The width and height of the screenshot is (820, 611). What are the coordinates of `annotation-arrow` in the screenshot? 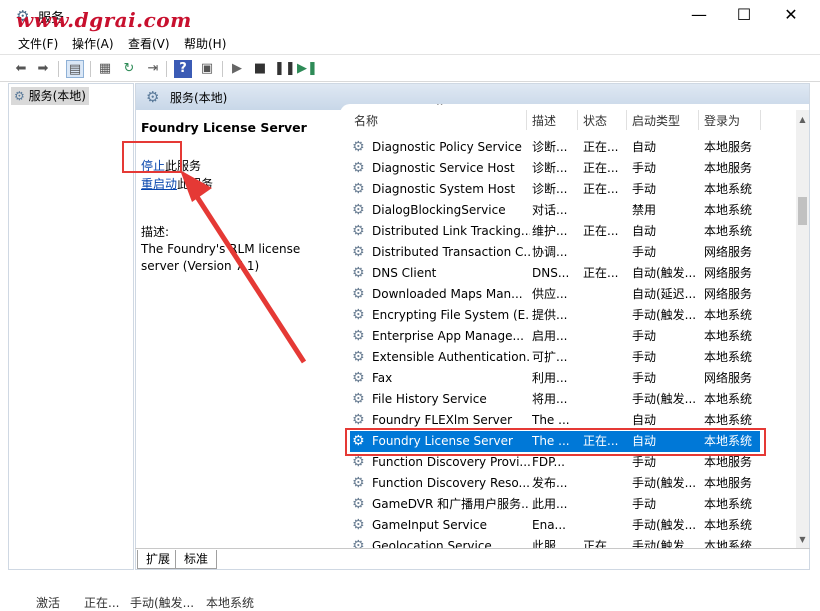 It's located at (243, 267).